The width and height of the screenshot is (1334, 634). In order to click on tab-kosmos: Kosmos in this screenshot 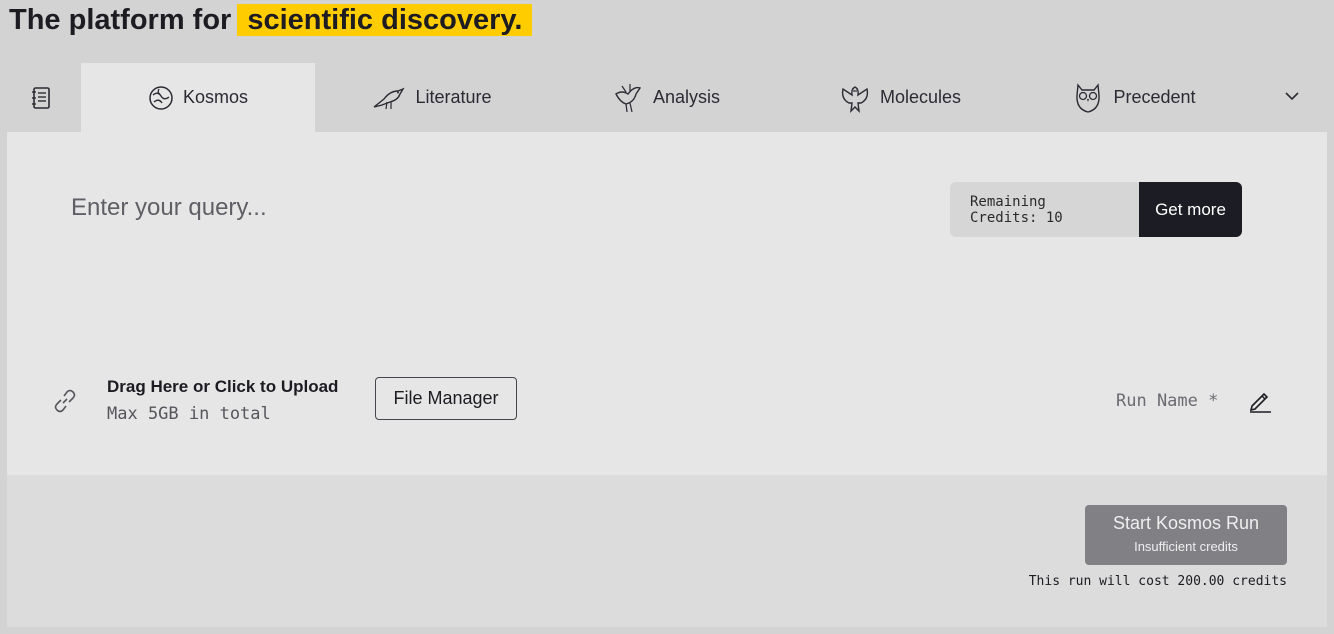, I will do `click(198, 97)`.